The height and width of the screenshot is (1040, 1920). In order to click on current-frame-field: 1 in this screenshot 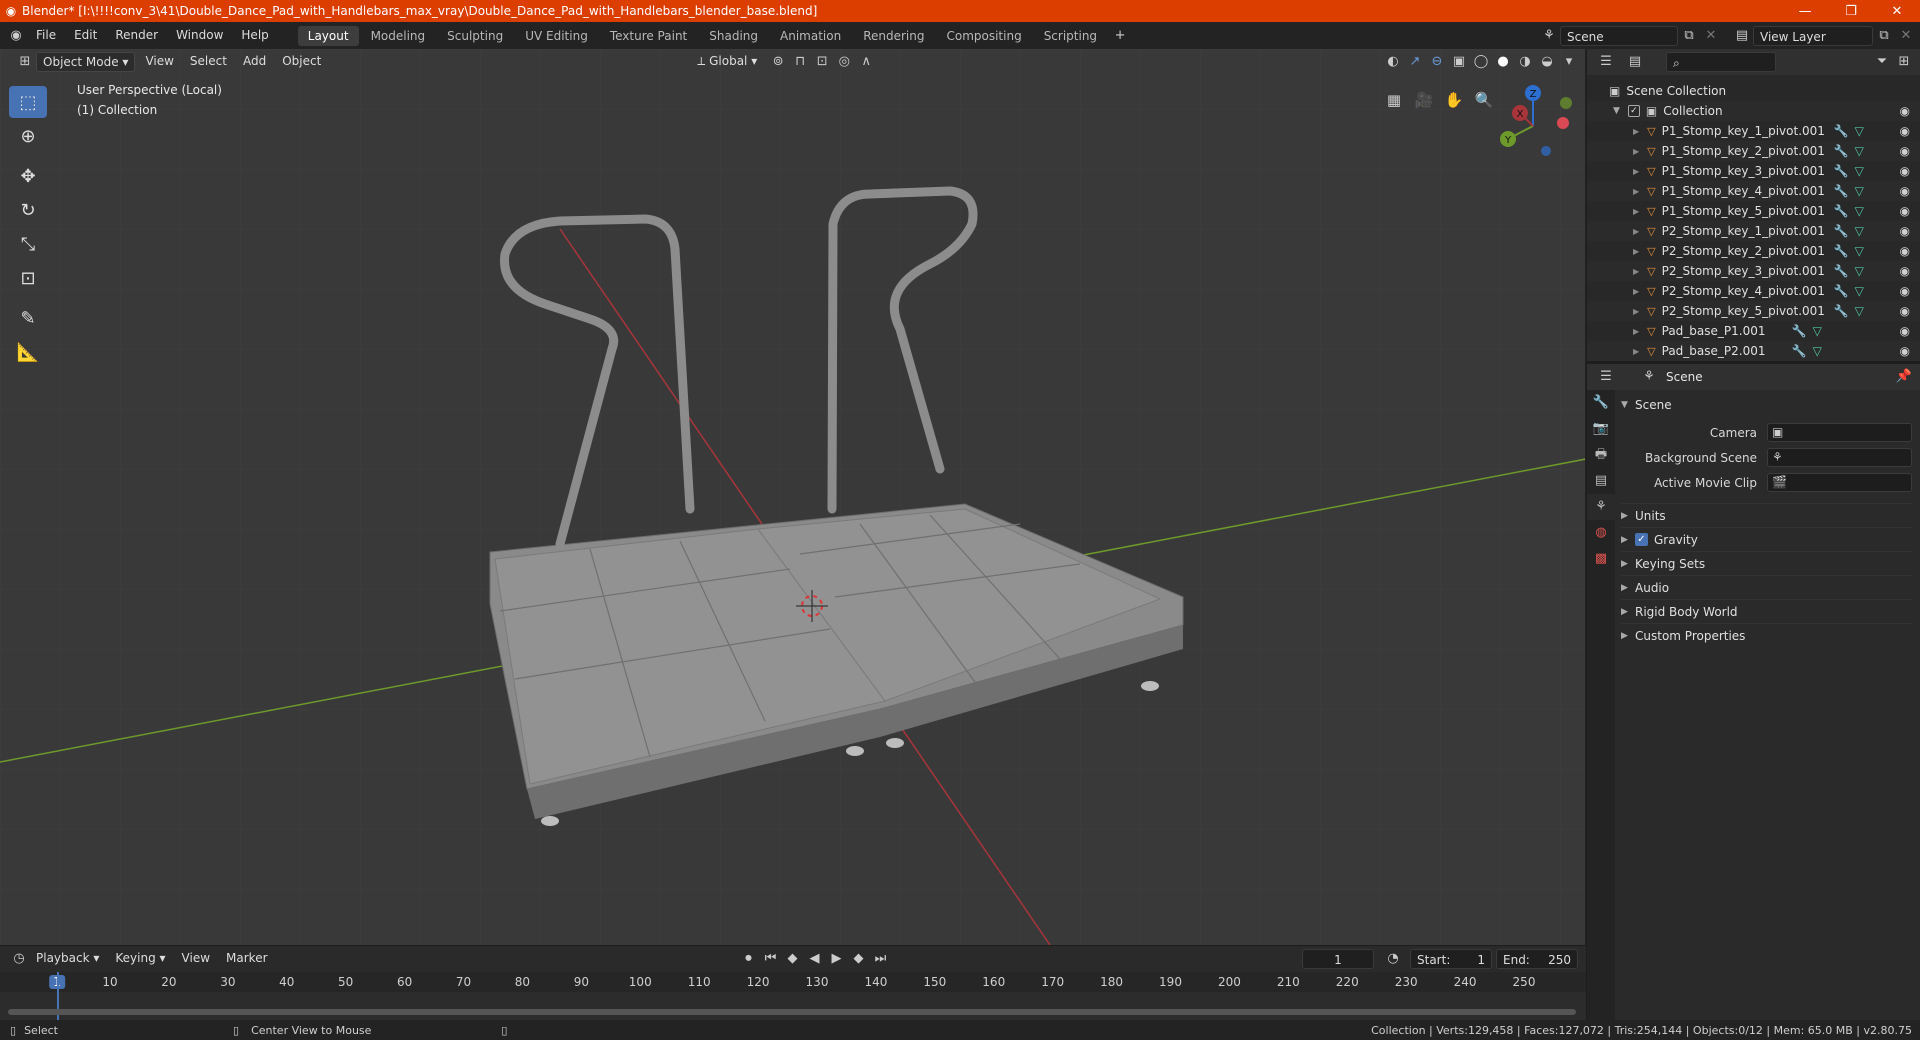, I will do `click(1338, 959)`.